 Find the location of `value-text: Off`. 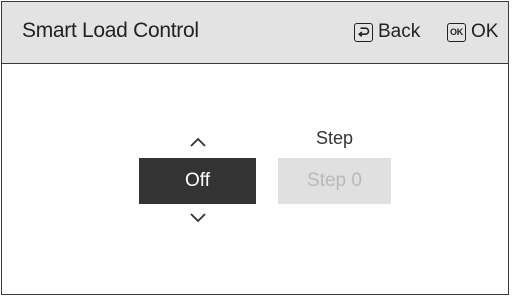

value-text: Off is located at coordinates (197, 180).